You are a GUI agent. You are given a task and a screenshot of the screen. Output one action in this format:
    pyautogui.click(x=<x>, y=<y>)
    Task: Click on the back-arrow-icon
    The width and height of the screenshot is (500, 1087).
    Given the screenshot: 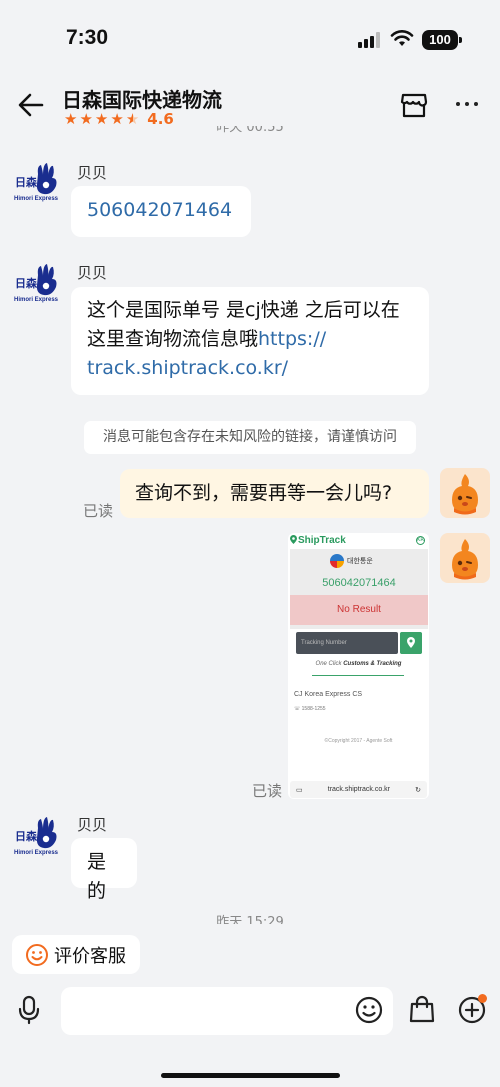 What is the action you would take?
    pyautogui.click(x=31, y=105)
    